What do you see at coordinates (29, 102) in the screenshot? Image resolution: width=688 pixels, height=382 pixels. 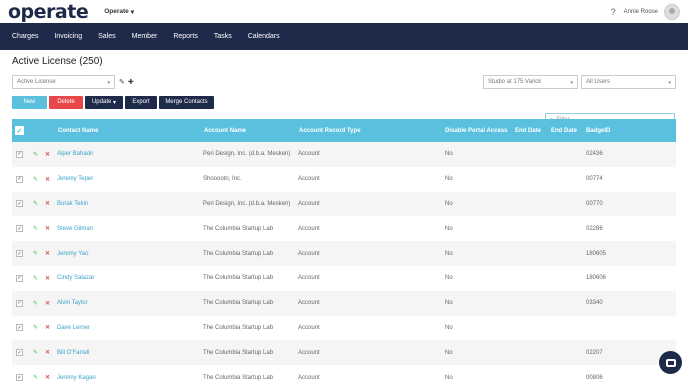 I see `new-button: New` at bounding box center [29, 102].